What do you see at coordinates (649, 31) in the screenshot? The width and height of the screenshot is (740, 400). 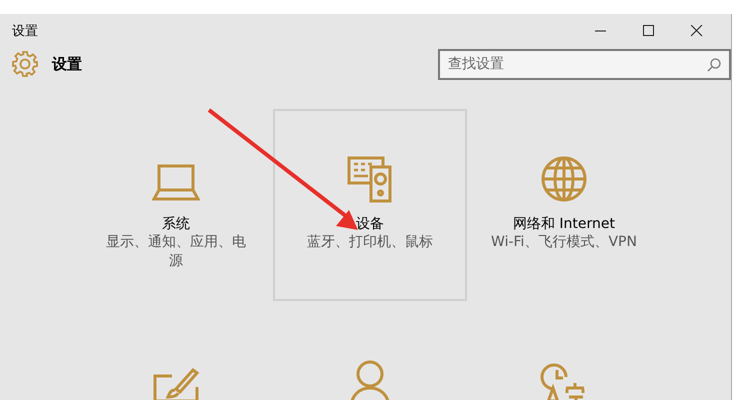 I see `maximize-icon` at bounding box center [649, 31].